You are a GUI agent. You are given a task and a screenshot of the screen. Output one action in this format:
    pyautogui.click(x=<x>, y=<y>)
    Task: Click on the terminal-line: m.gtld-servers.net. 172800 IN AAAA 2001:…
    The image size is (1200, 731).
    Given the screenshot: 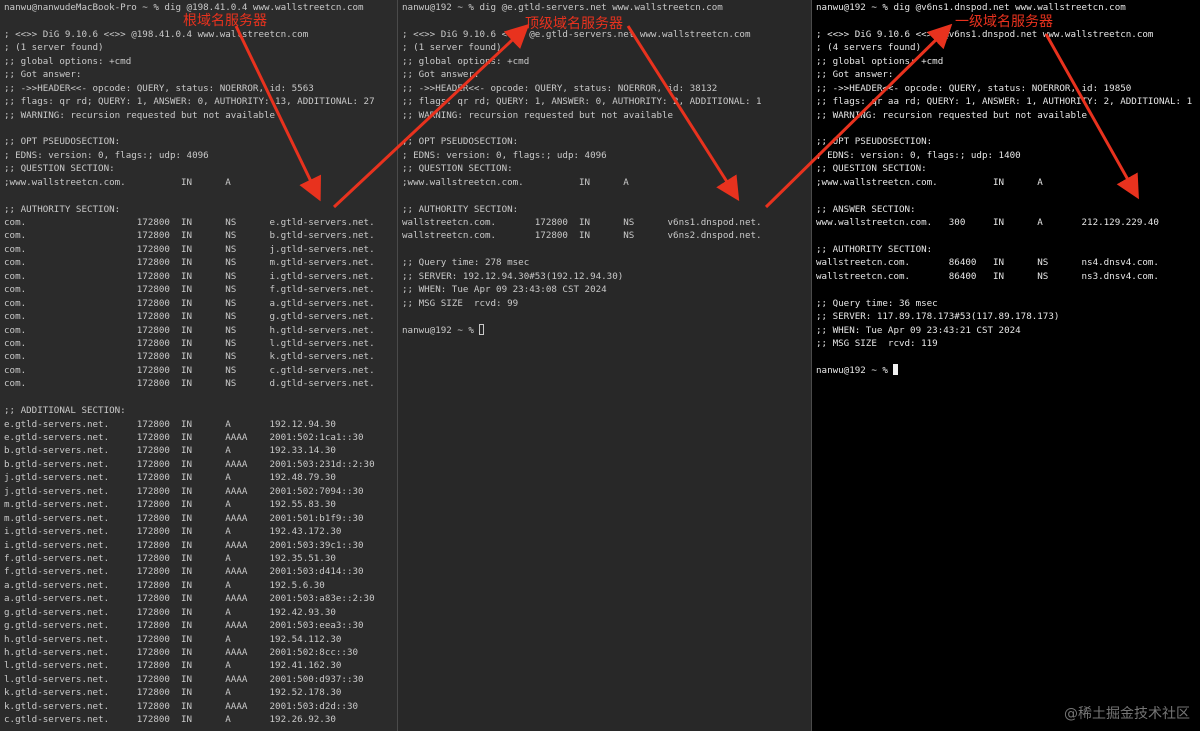 What is the action you would take?
    pyautogui.click(x=184, y=518)
    